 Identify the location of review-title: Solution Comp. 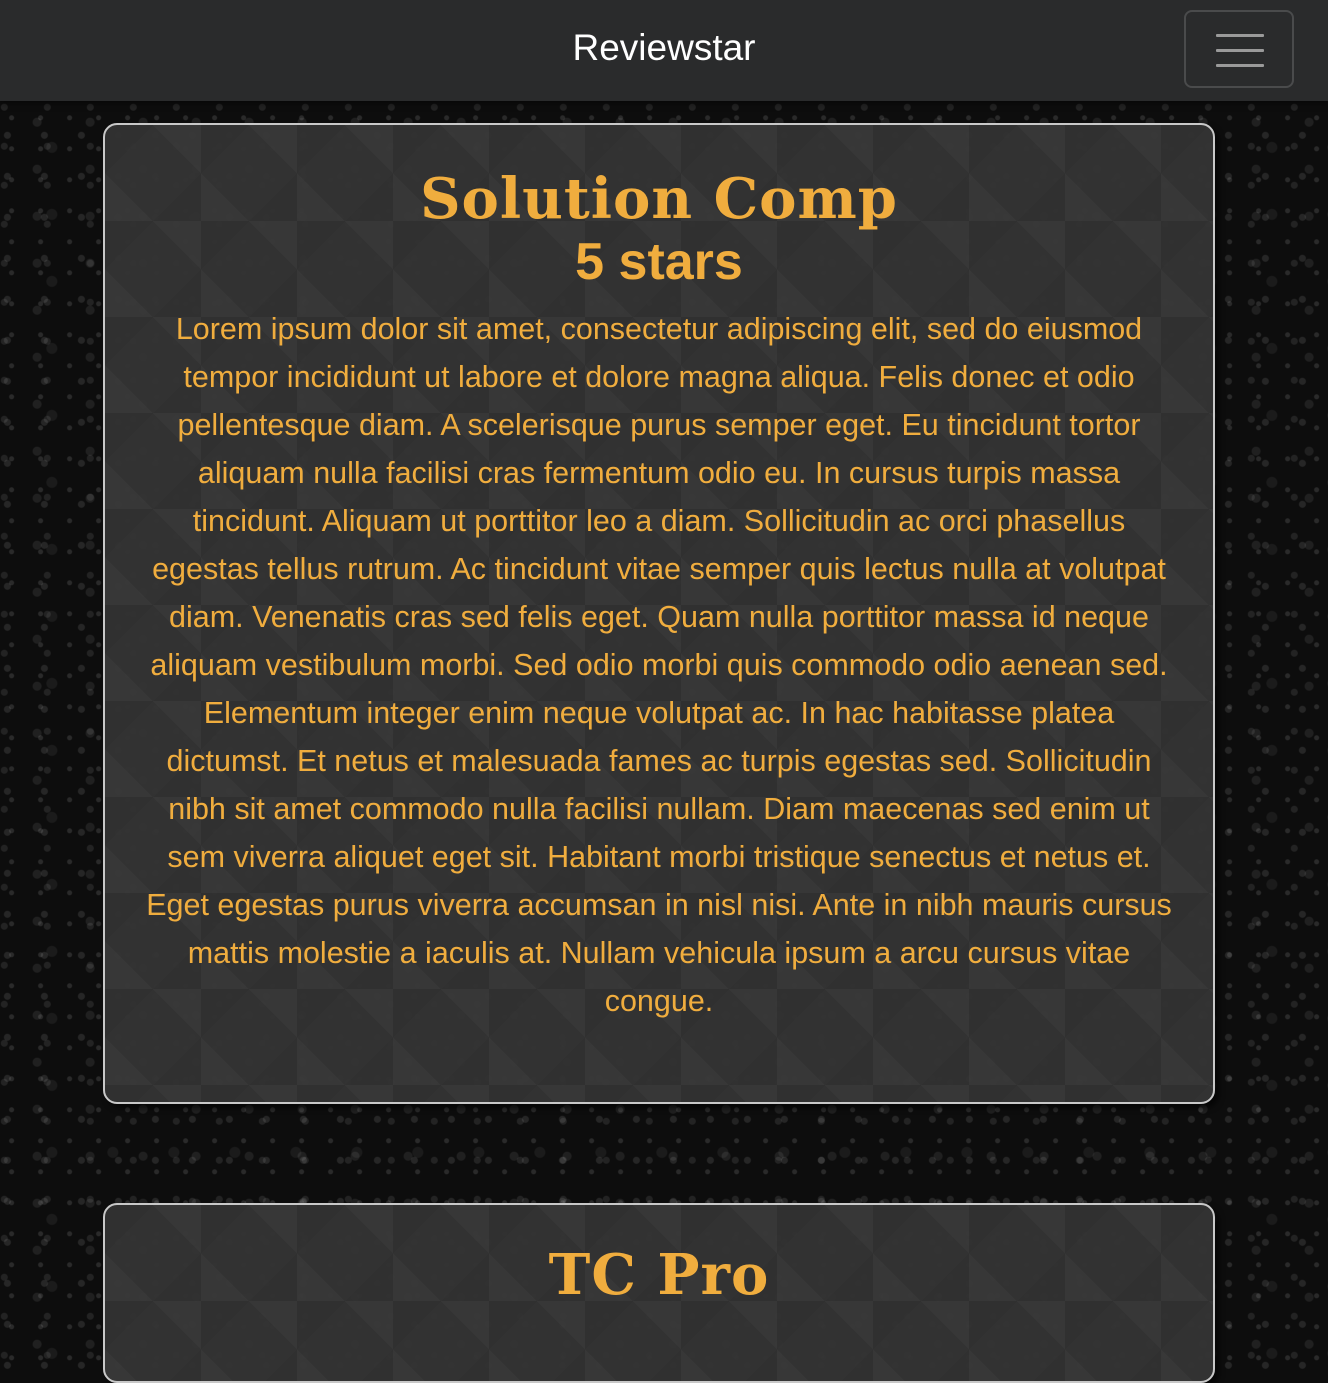
(659, 199).